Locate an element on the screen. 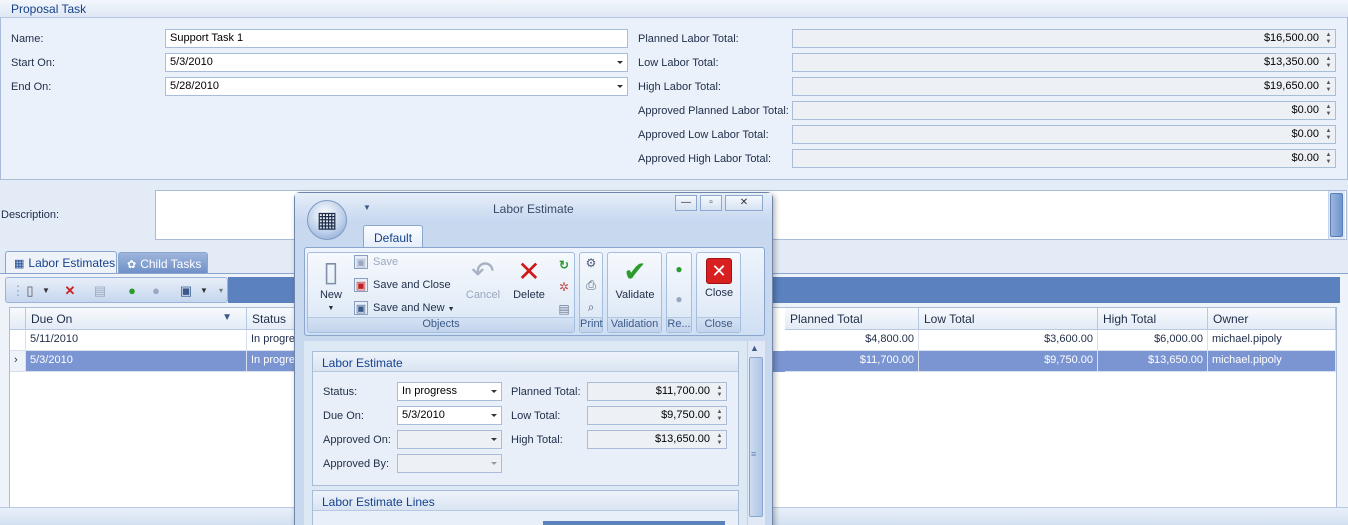  name-input: Support Task 1 is located at coordinates (396, 38).